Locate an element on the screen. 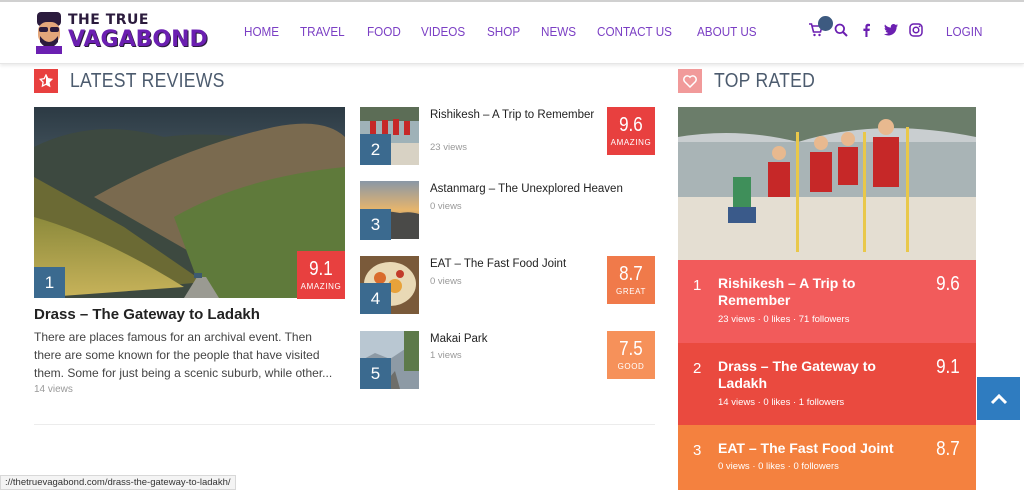  site-logo: THE TRUE VAGABOND is located at coordinates (121, 33).